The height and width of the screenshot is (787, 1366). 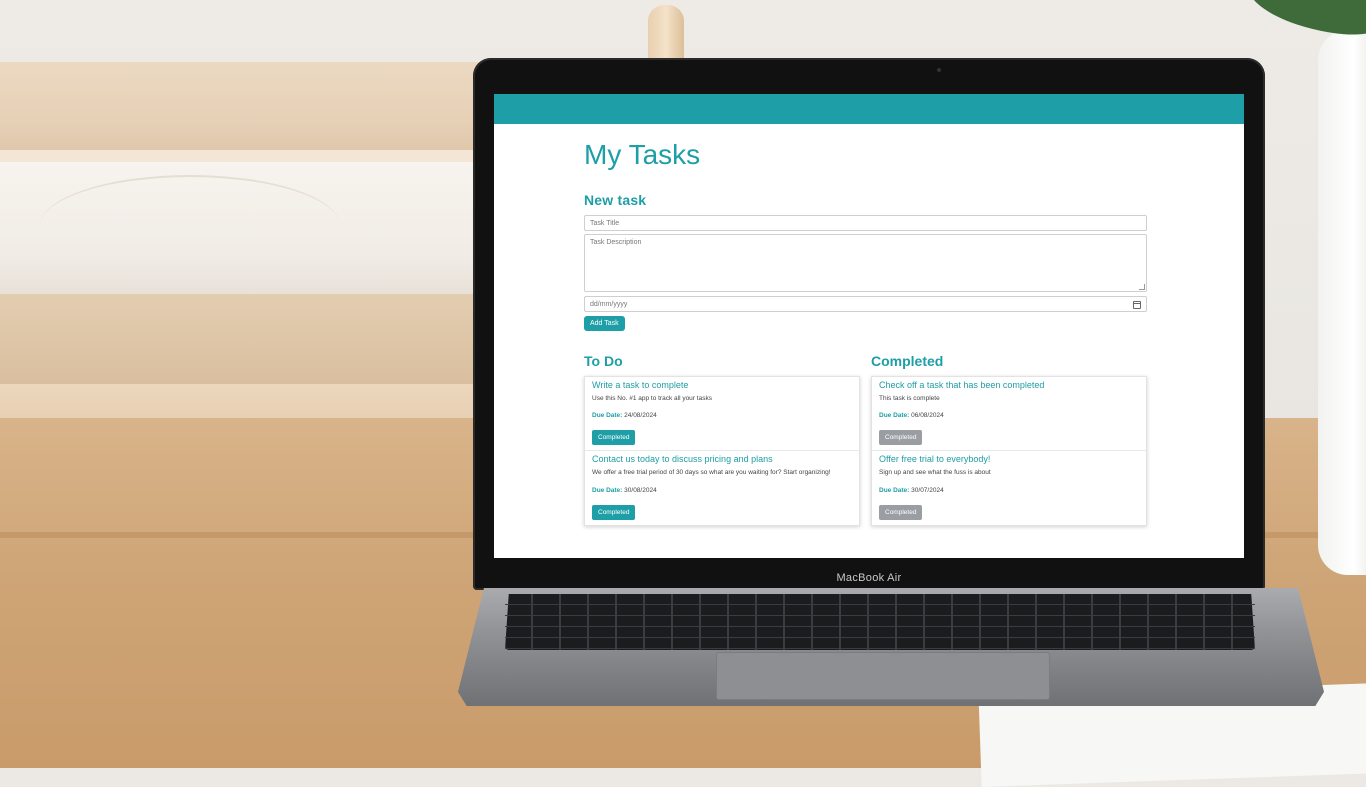 What do you see at coordinates (640, 491) in the screenshot?
I see `due-date-value: 30/08/2024` at bounding box center [640, 491].